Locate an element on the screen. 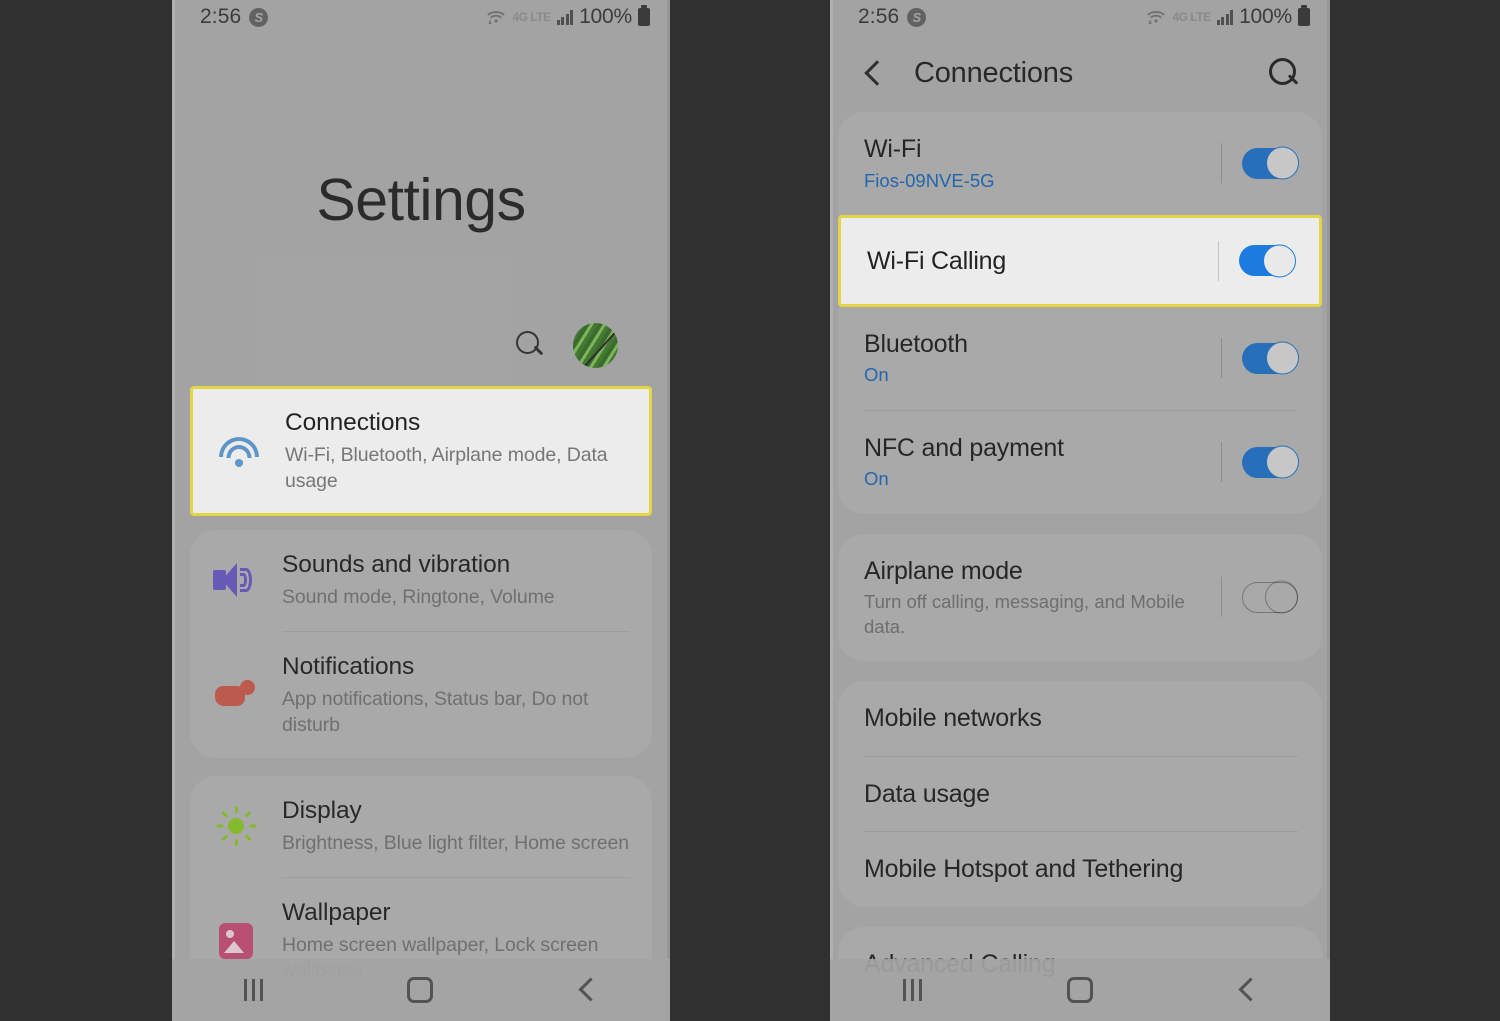  list-item-title: Mobile Hotspot and Tethering is located at coordinates (1024, 869).